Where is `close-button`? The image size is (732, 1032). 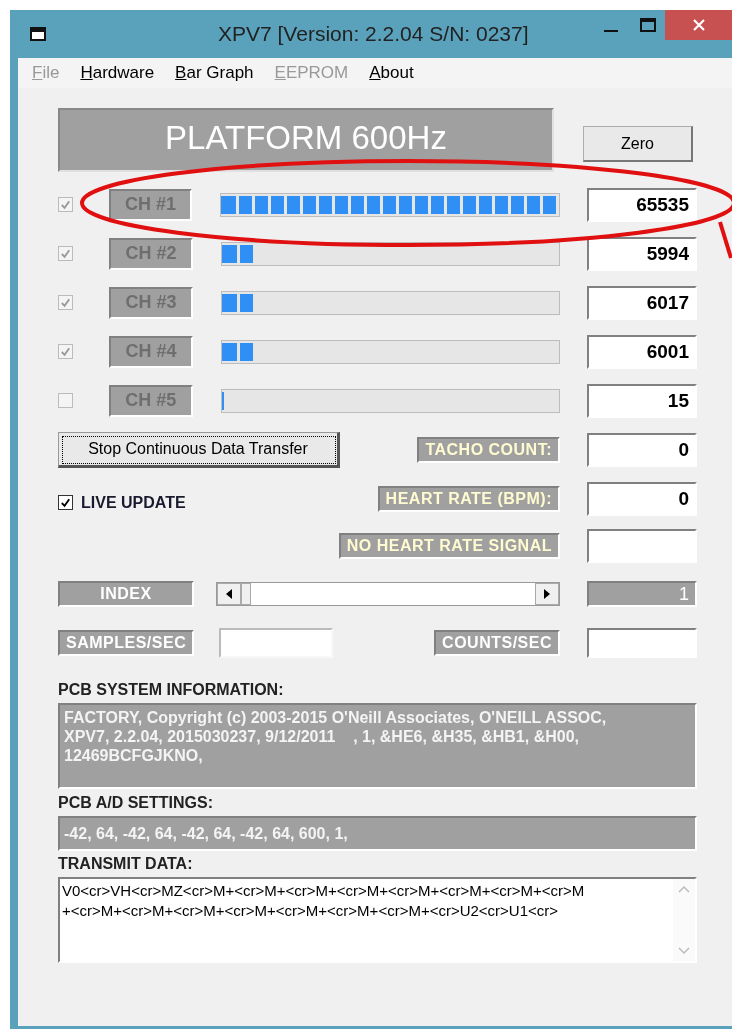
close-button is located at coordinates (698, 25).